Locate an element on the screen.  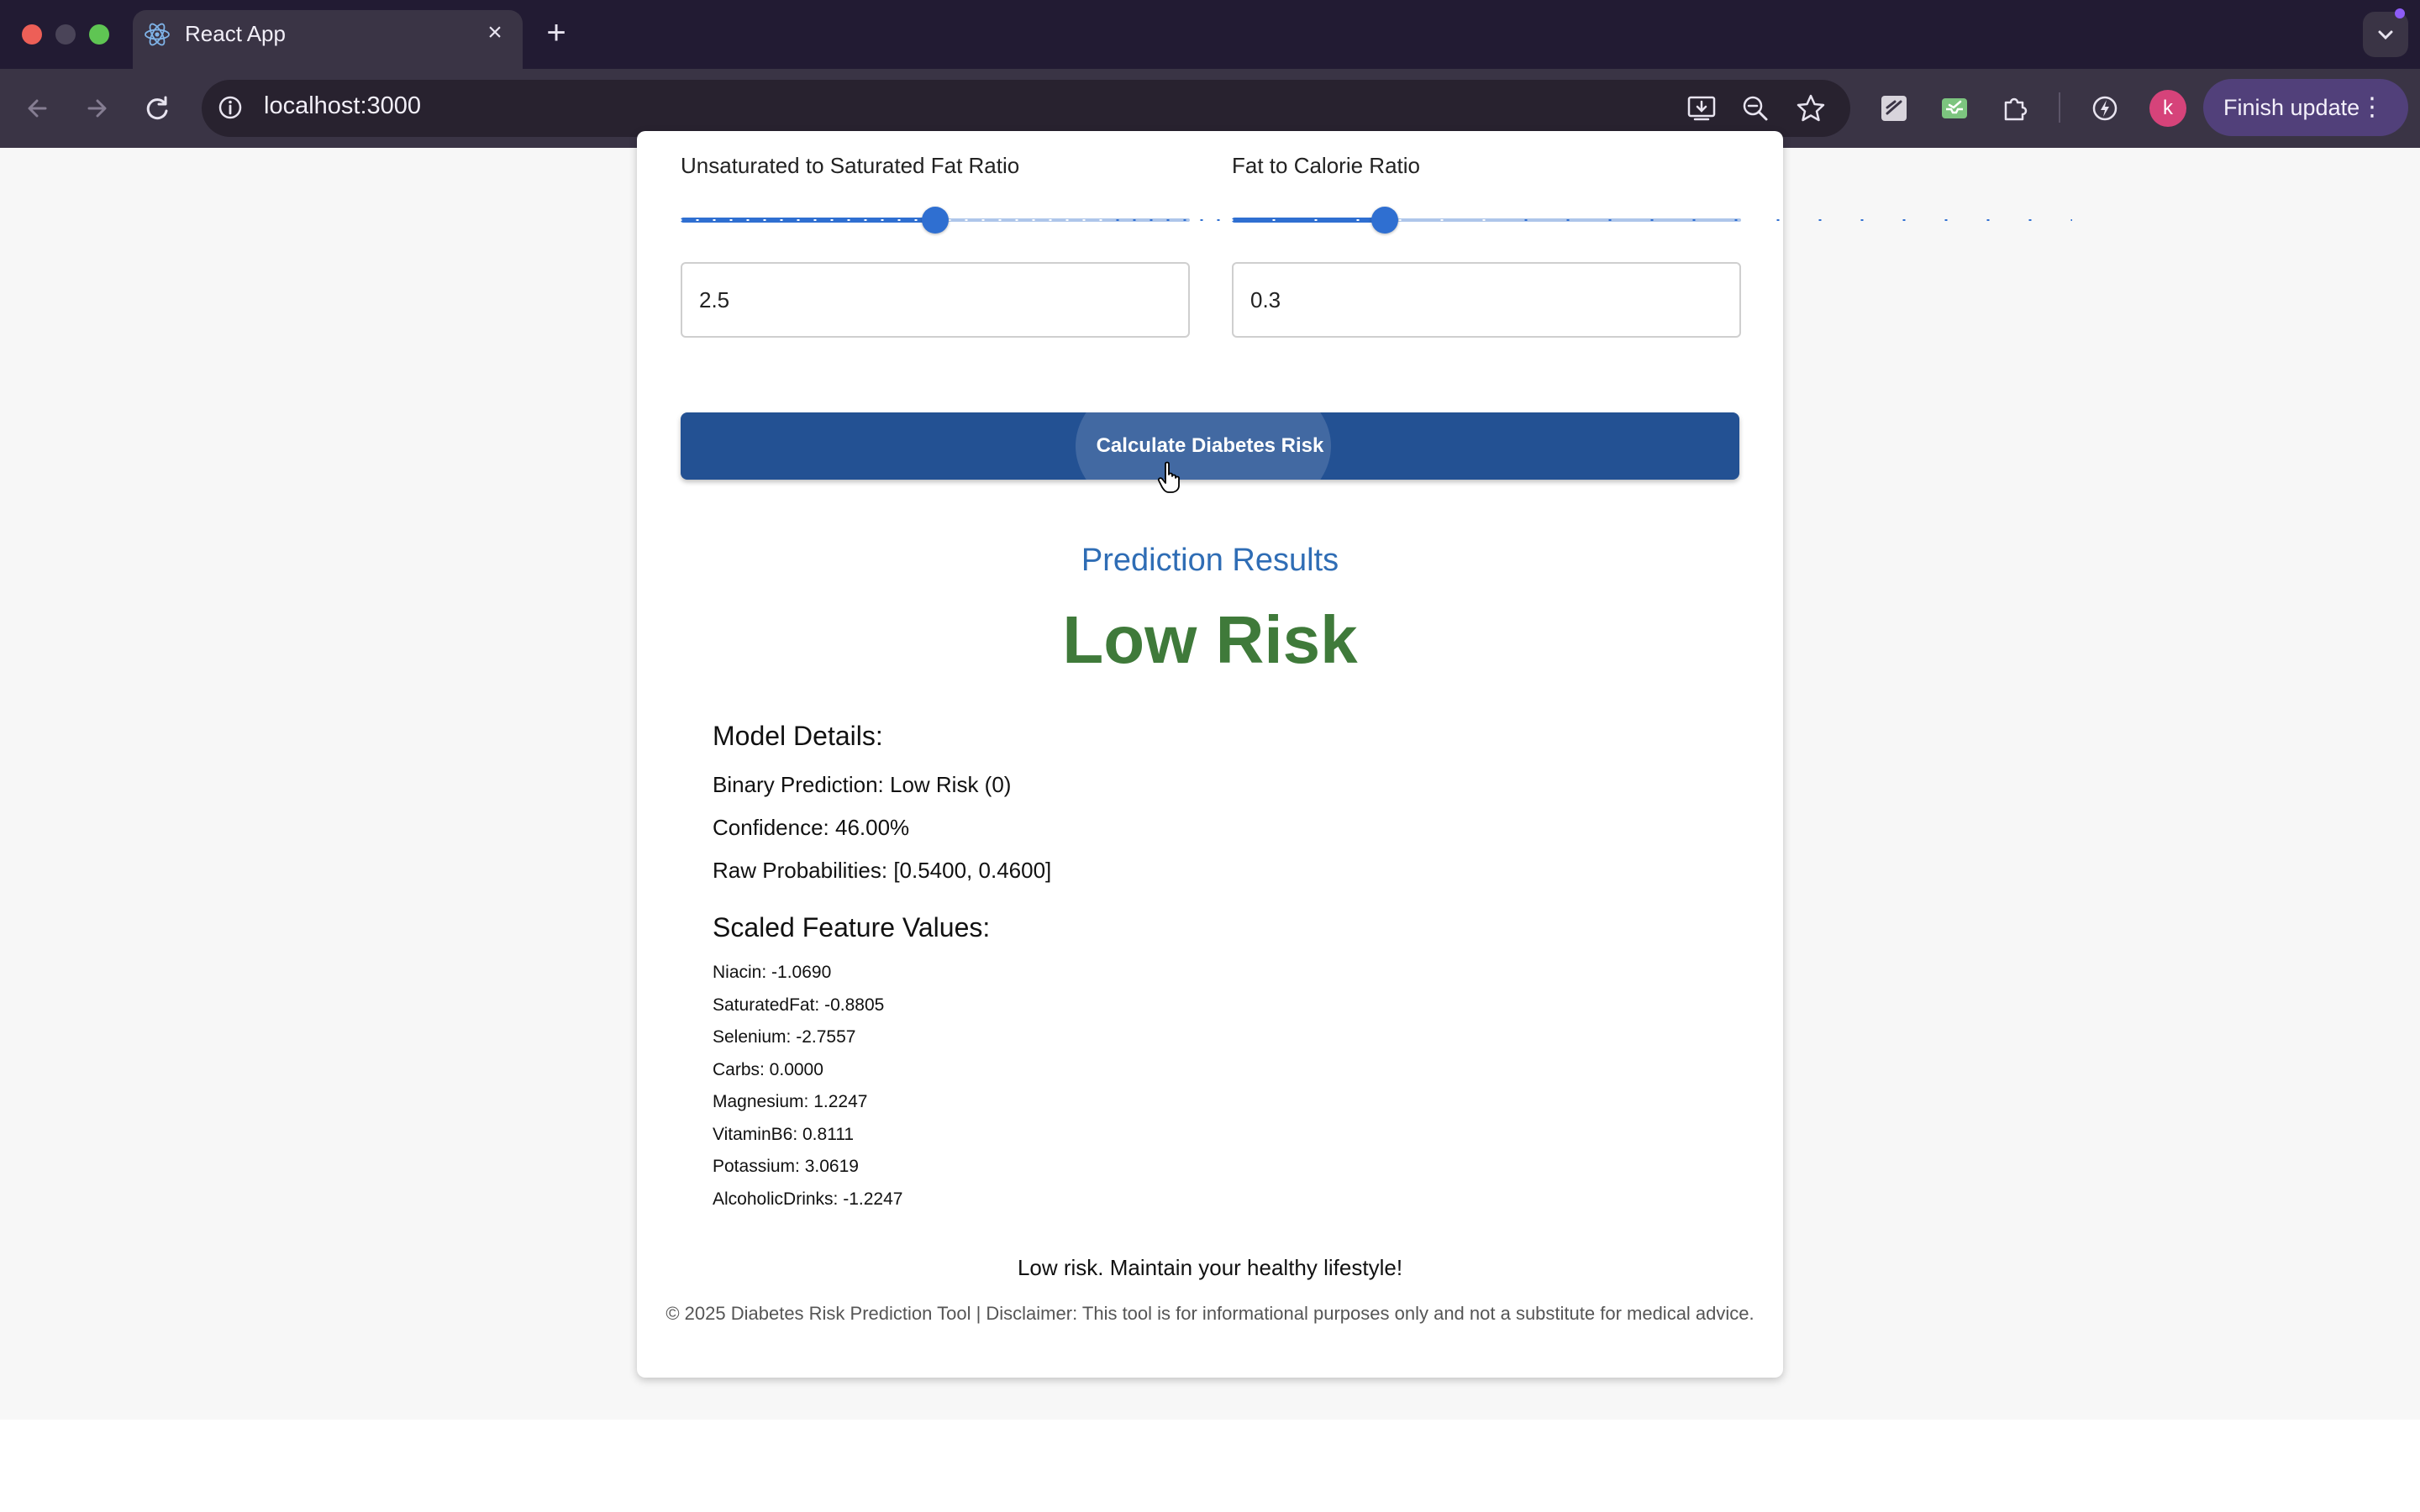
hand-cursor-icon is located at coordinates (1168, 477).